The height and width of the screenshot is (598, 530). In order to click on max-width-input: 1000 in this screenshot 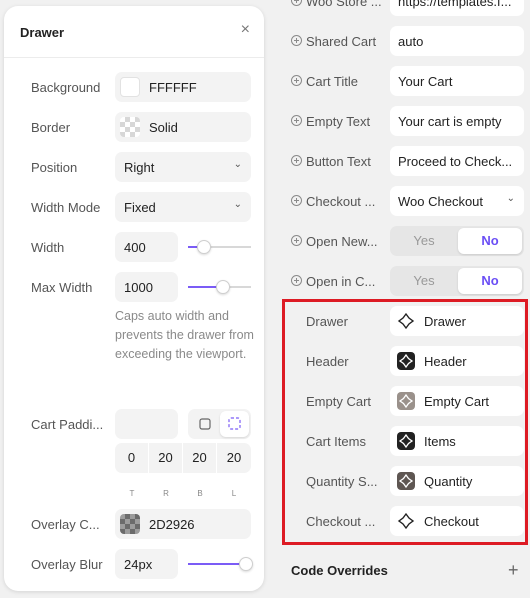, I will do `click(146, 287)`.